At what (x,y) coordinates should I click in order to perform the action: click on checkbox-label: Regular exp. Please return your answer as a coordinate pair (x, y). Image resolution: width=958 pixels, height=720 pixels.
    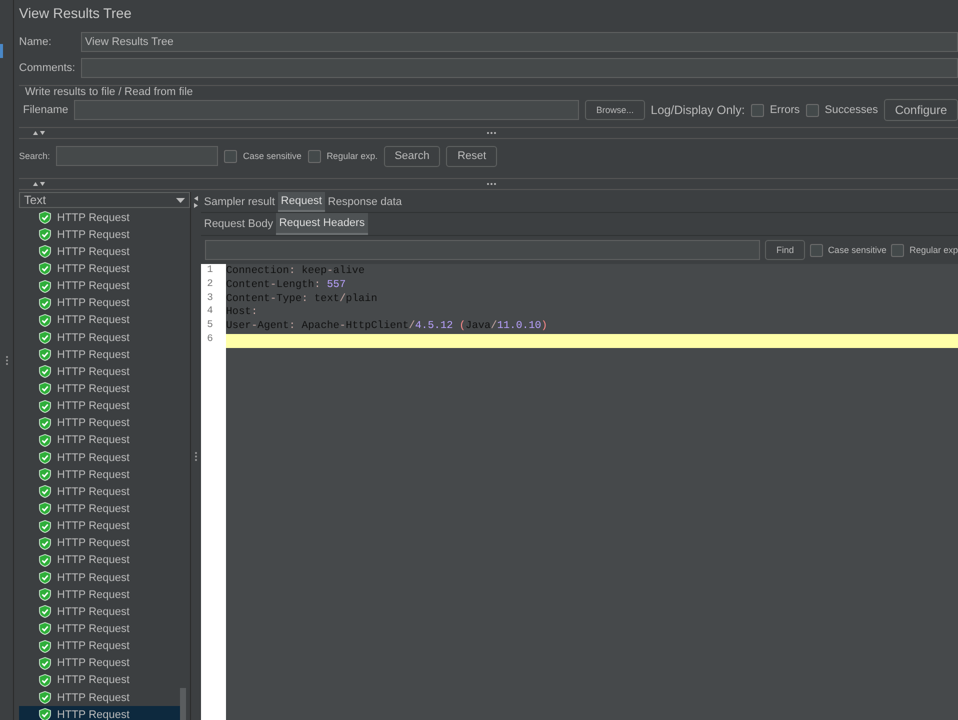
    Looking at the image, I should click on (933, 250).